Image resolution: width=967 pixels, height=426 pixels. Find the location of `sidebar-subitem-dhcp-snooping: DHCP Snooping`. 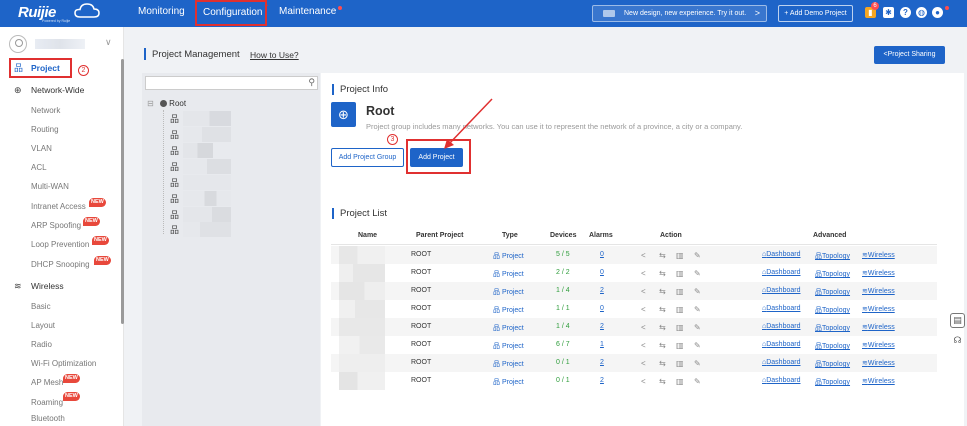

sidebar-subitem-dhcp-snooping: DHCP Snooping is located at coordinates (60, 265).